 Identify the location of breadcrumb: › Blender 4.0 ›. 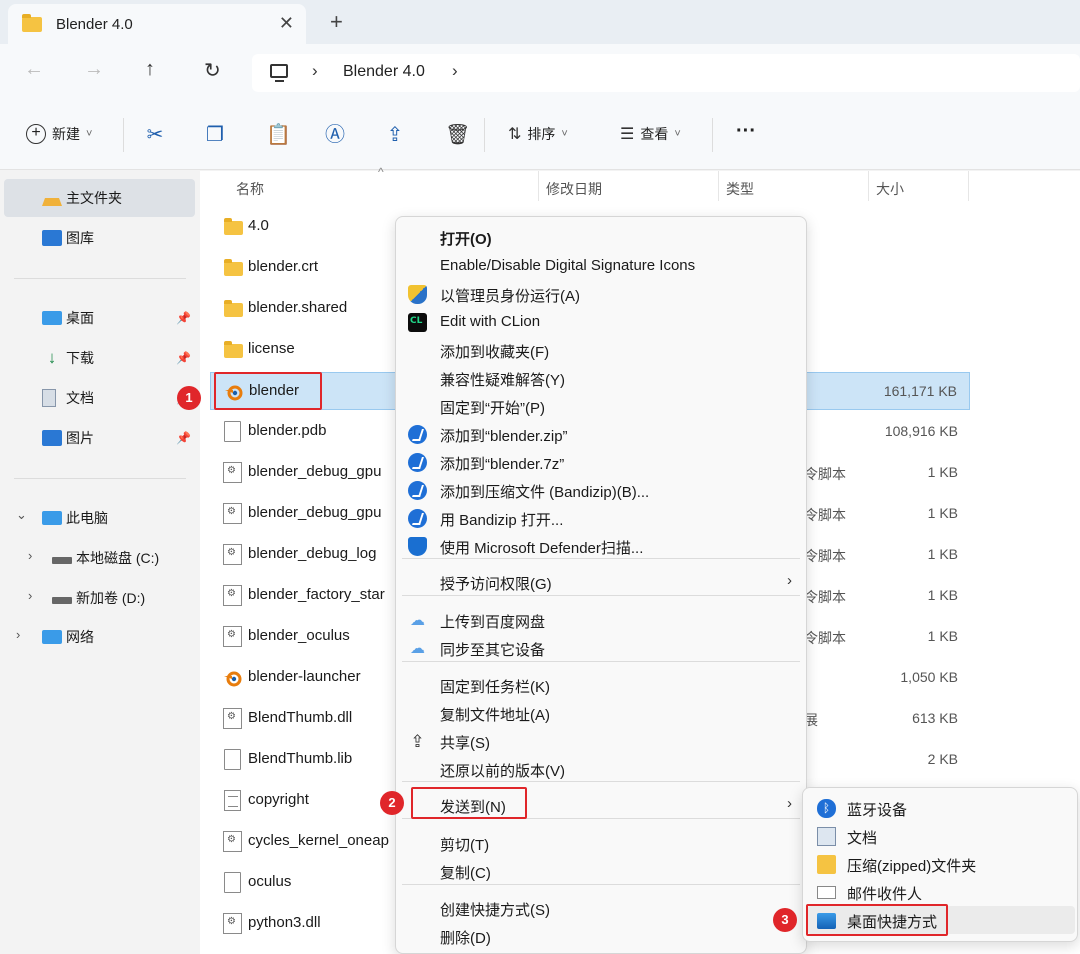
(666, 73).